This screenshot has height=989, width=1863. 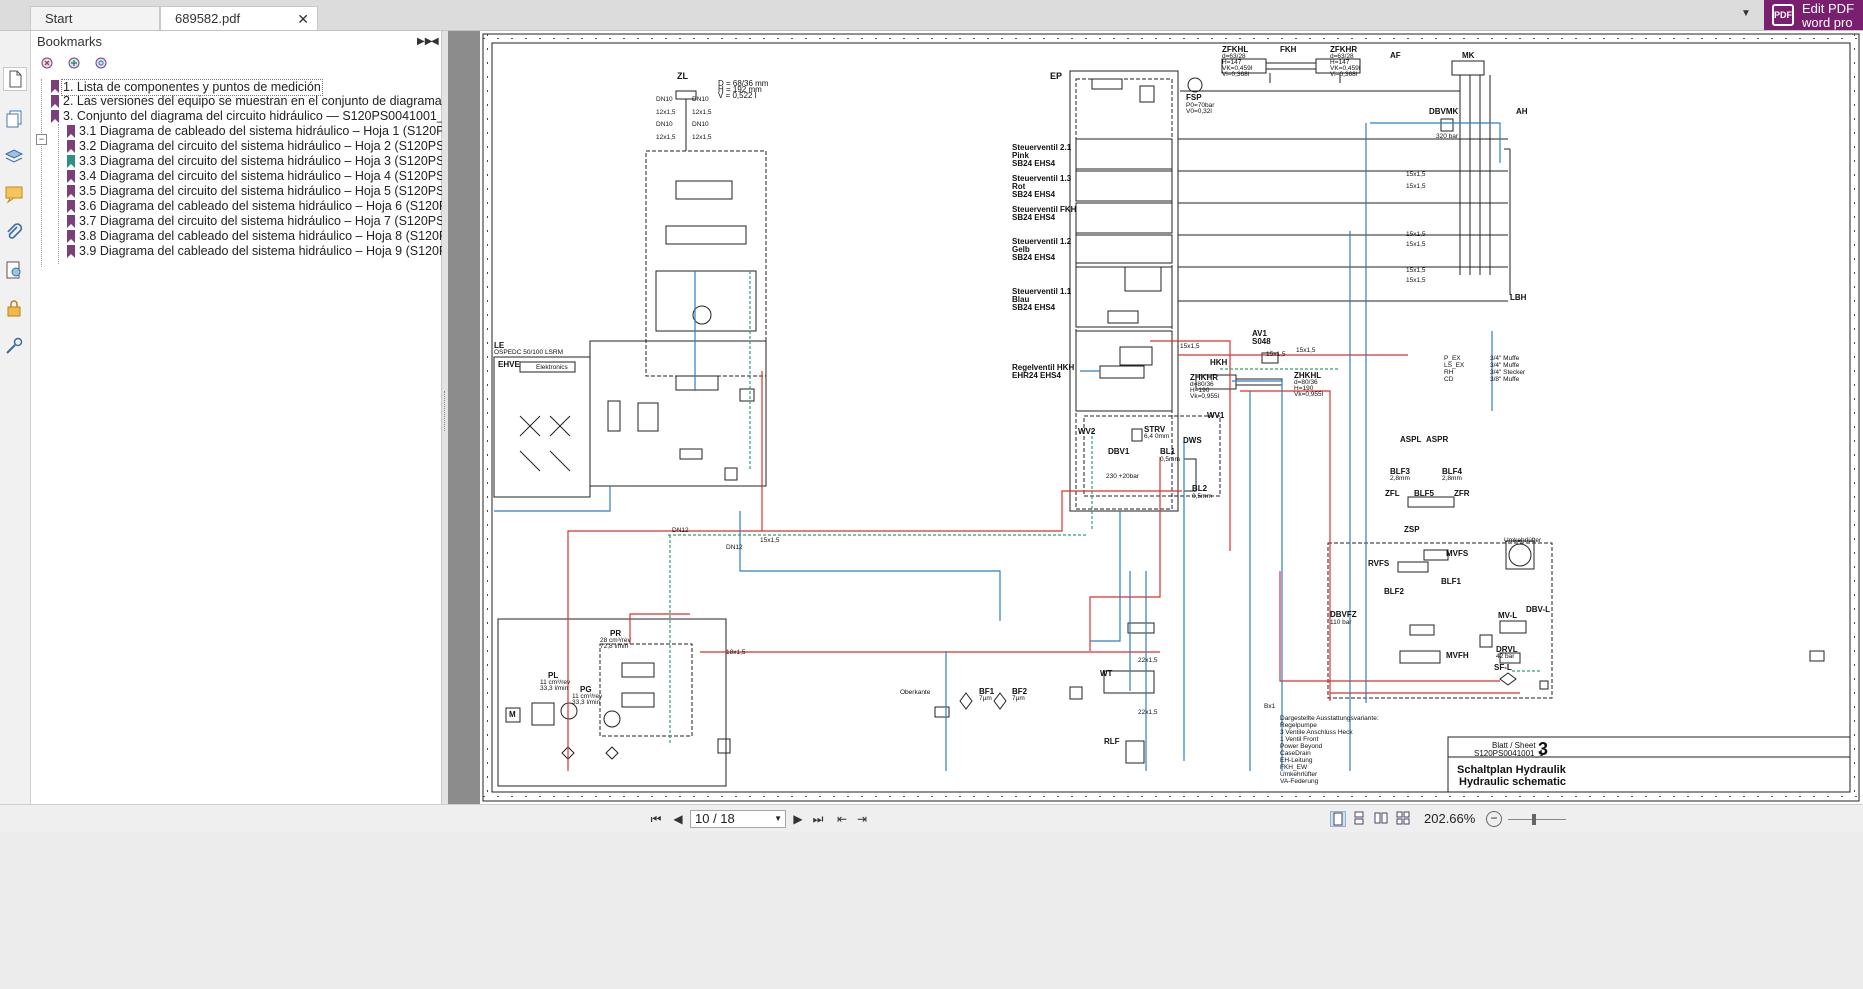 What do you see at coordinates (15, 119) in the screenshot?
I see `layers-pages-icon` at bounding box center [15, 119].